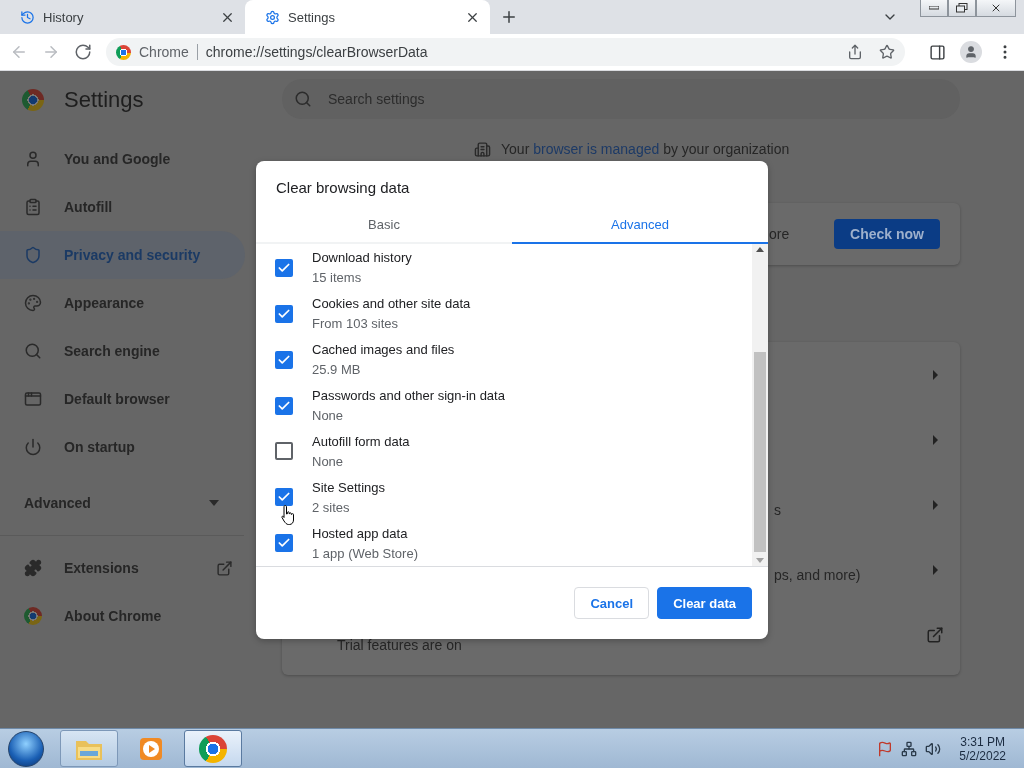 This screenshot has height=768, width=1024. Describe the element at coordinates (289, 515) in the screenshot. I see `hand-cursor-icon` at that location.